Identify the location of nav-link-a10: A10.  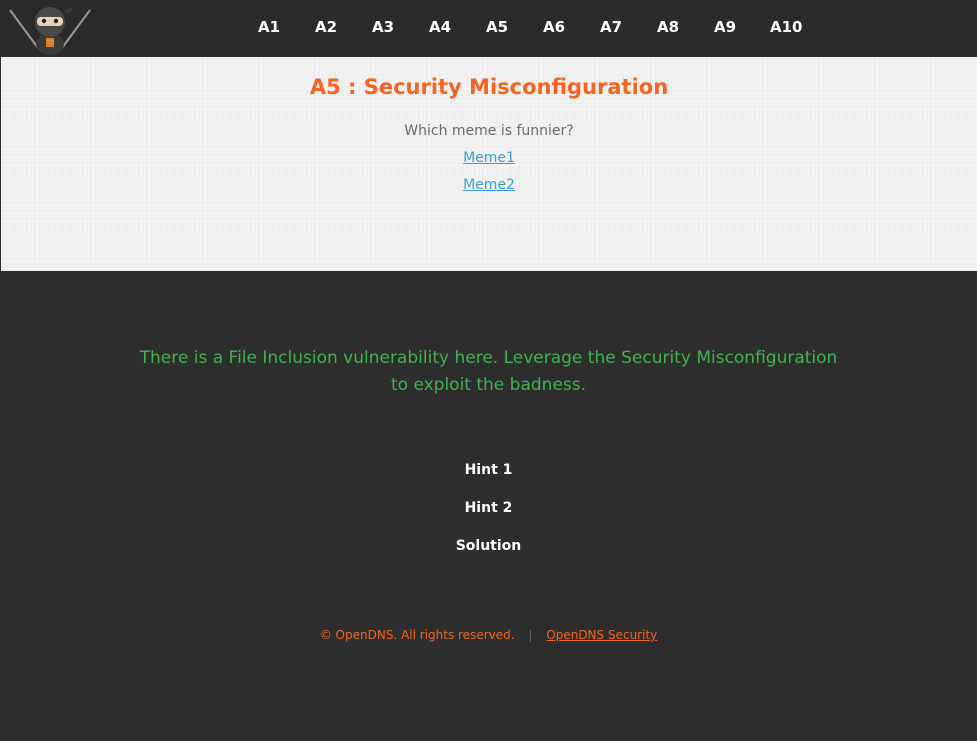
(786, 27).